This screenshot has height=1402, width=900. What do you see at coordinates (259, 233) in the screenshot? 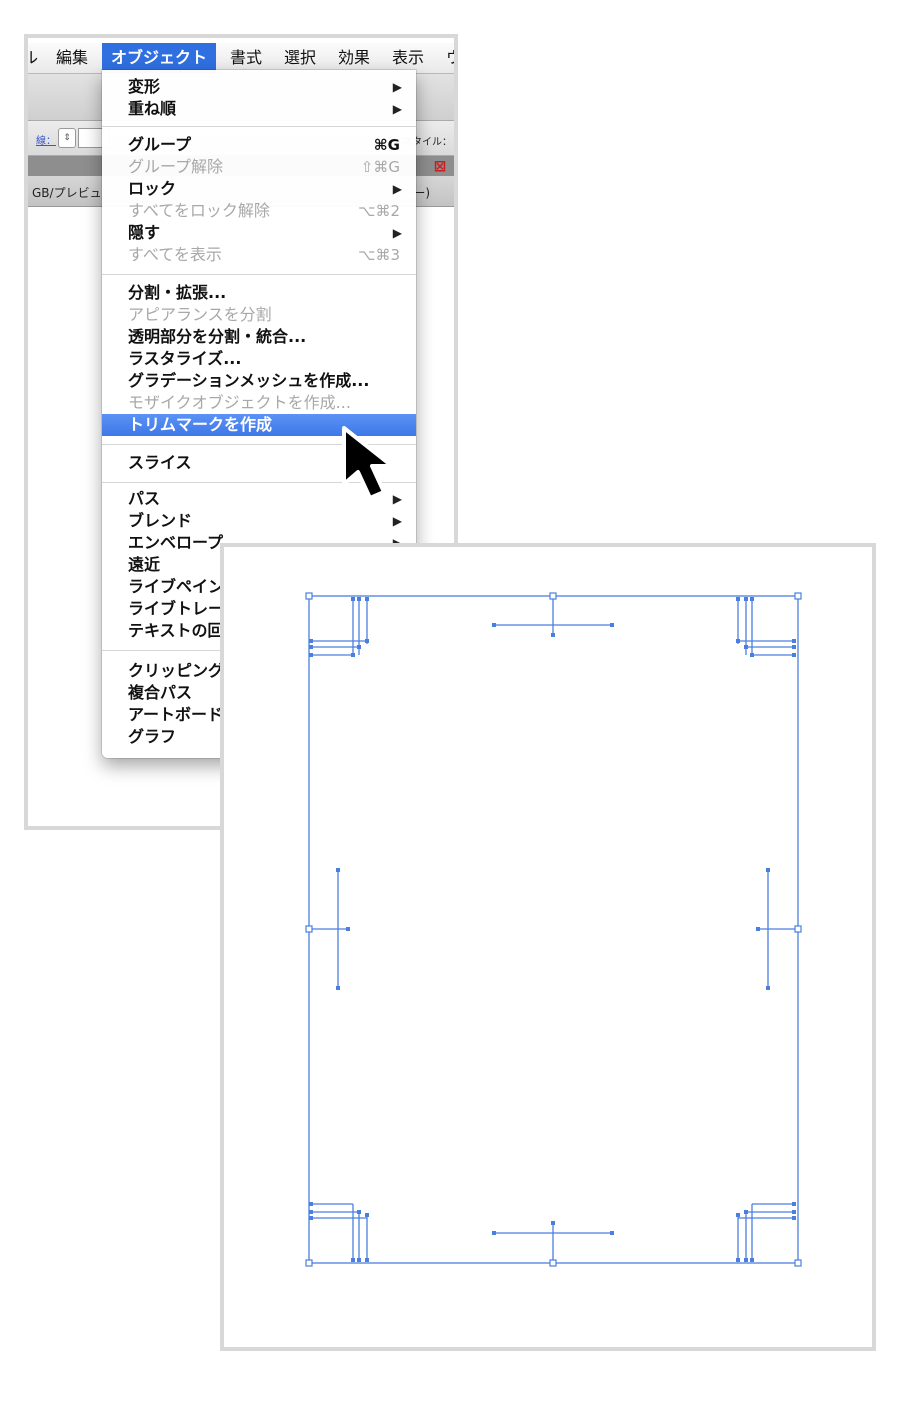
I see `menu-item-hide: 隠す ▶` at bounding box center [259, 233].